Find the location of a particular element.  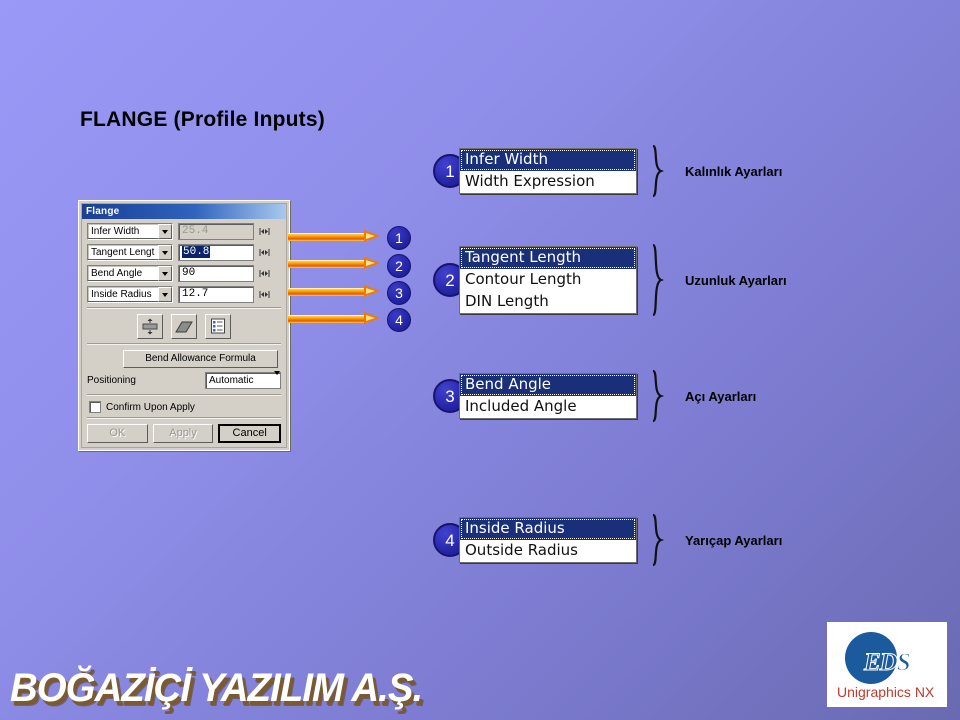

type-combo-1-label: Infer Width is located at coordinates (115, 231).